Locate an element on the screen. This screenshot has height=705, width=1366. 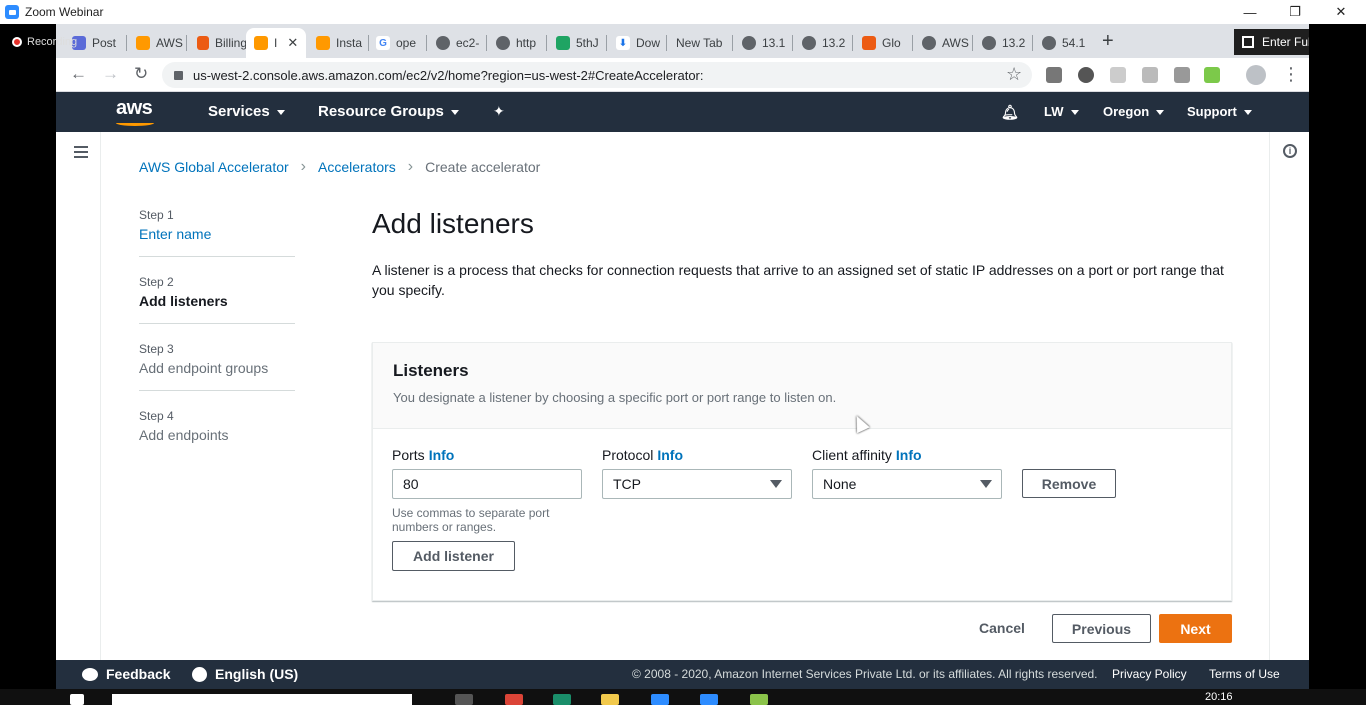
pin-icon: ✦ is located at coordinates (499, 111).